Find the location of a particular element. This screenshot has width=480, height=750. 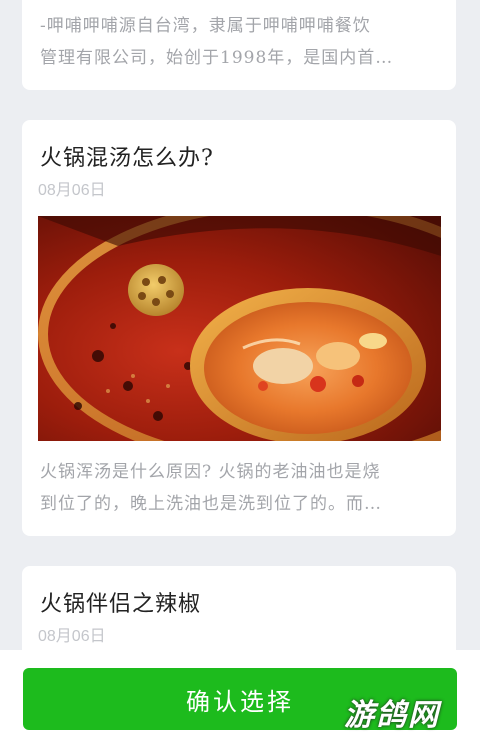

article-title: 火锅混汤怎么办? is located at coordinates (127, 158).